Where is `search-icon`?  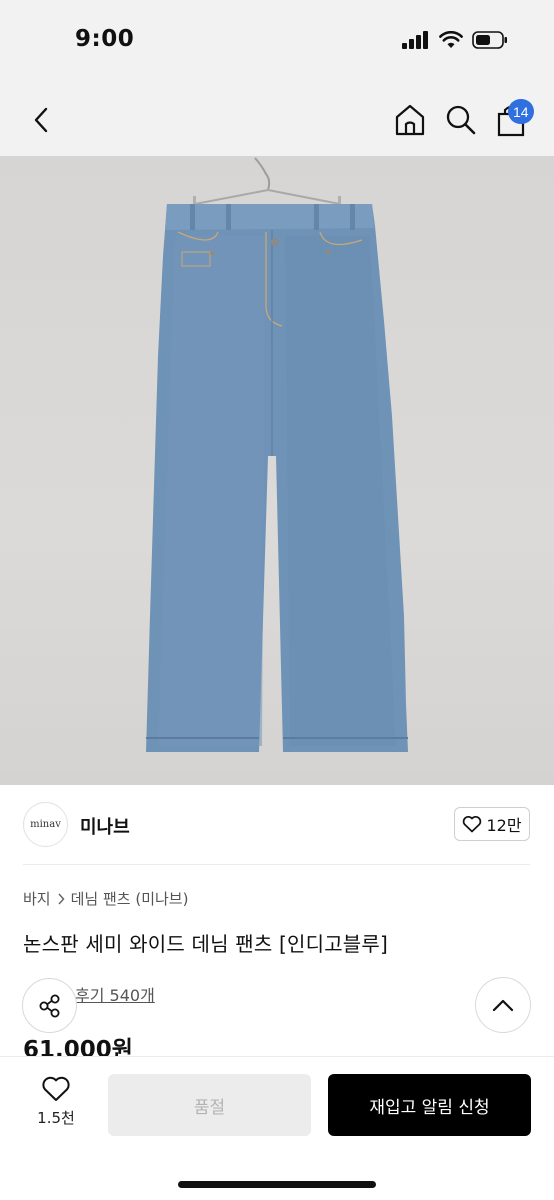 search-icon is located at coordinates (461, 120).